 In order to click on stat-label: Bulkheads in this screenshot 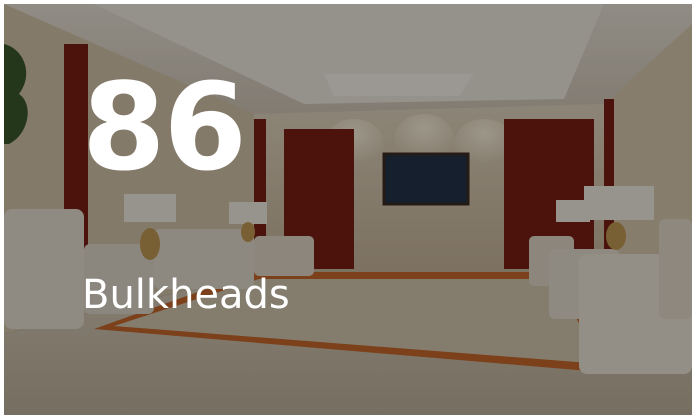, I will do `click(186, 295)`.